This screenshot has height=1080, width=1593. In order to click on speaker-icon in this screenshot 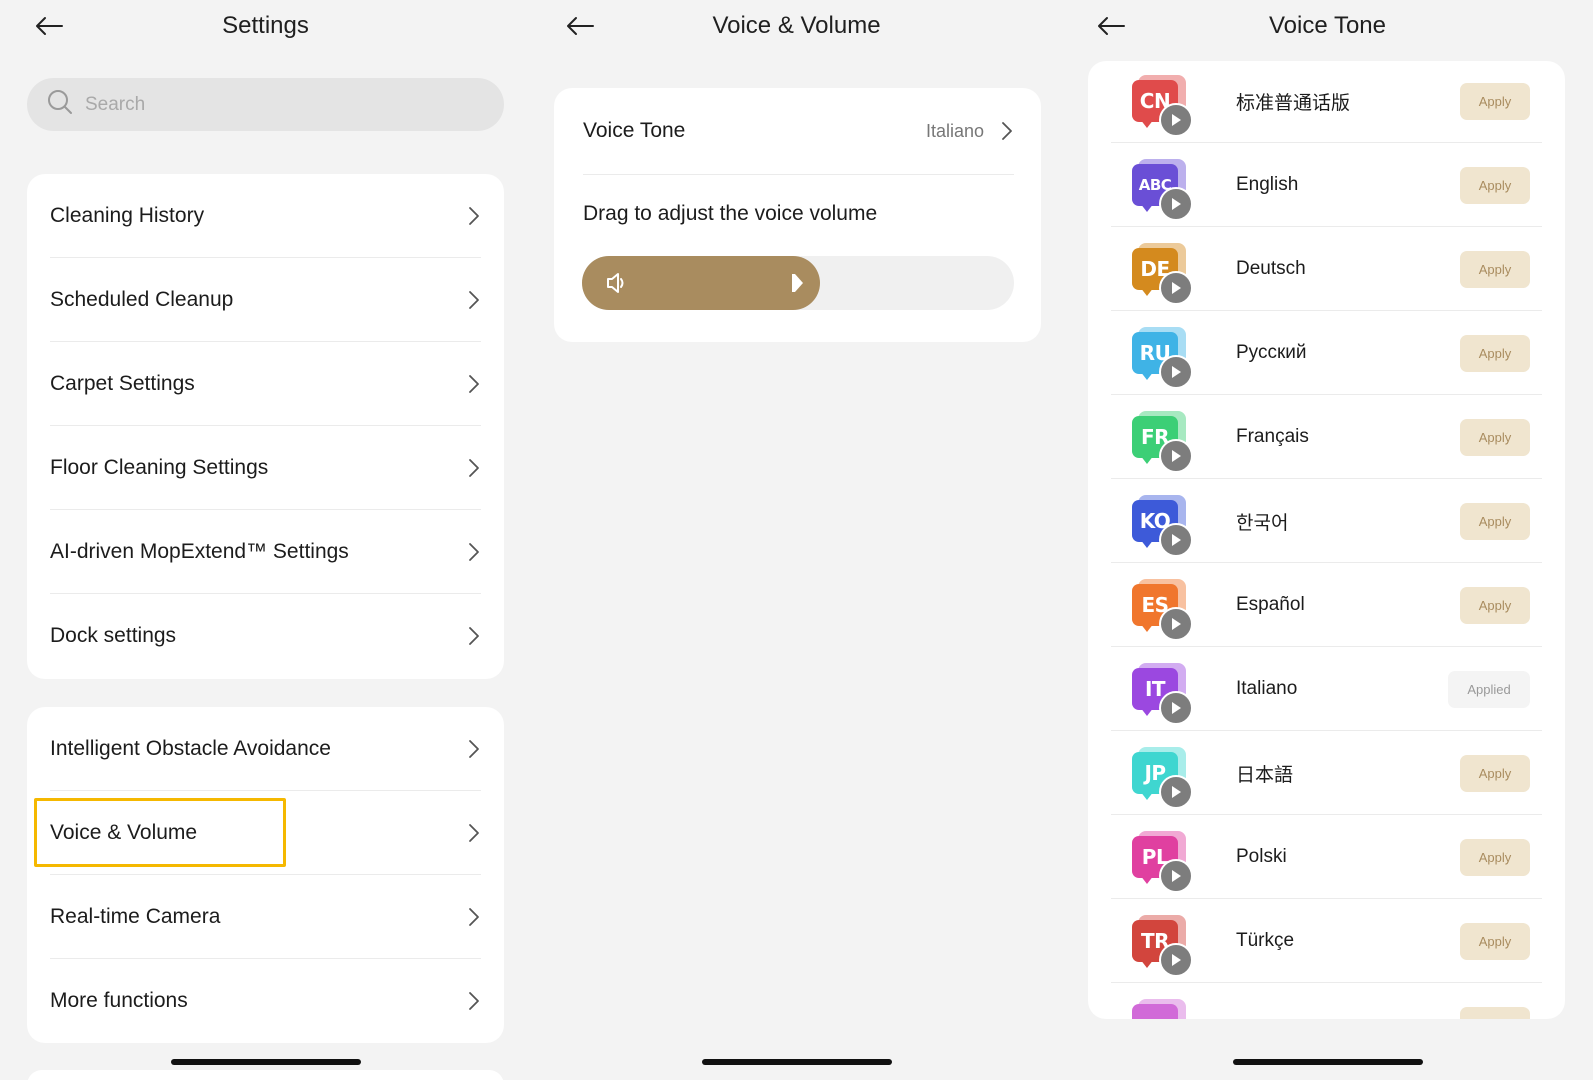, I will do `click(617, 283)`.